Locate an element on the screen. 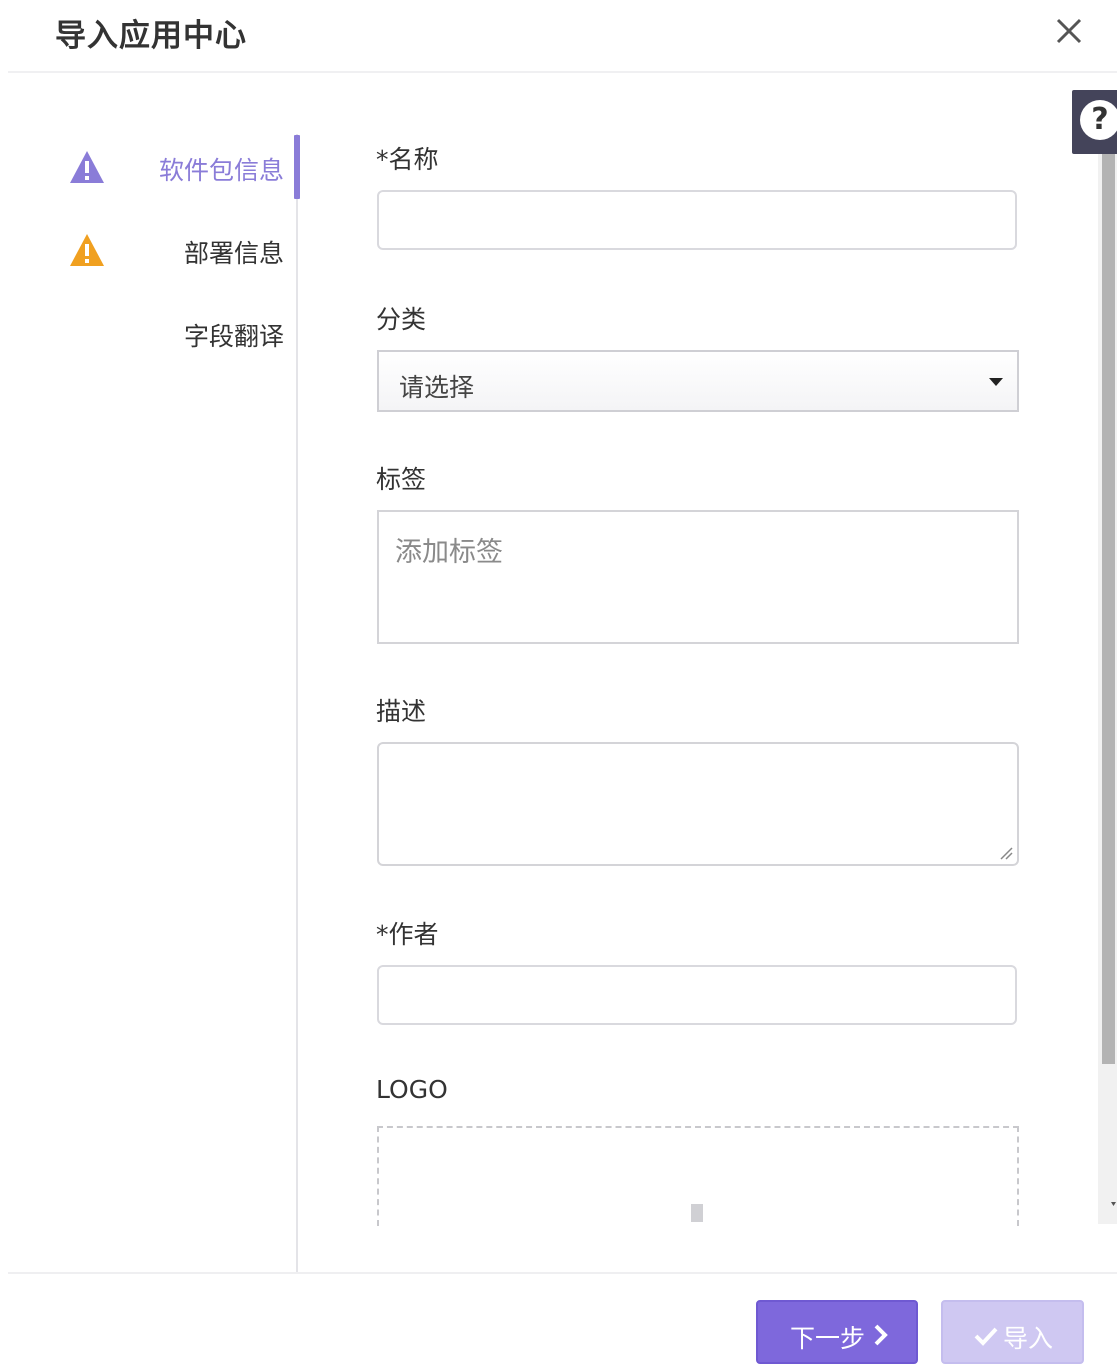 This screenshot has height=1364, width=1117. tags-input: 添加标签 is located at coordinates (698, 577).